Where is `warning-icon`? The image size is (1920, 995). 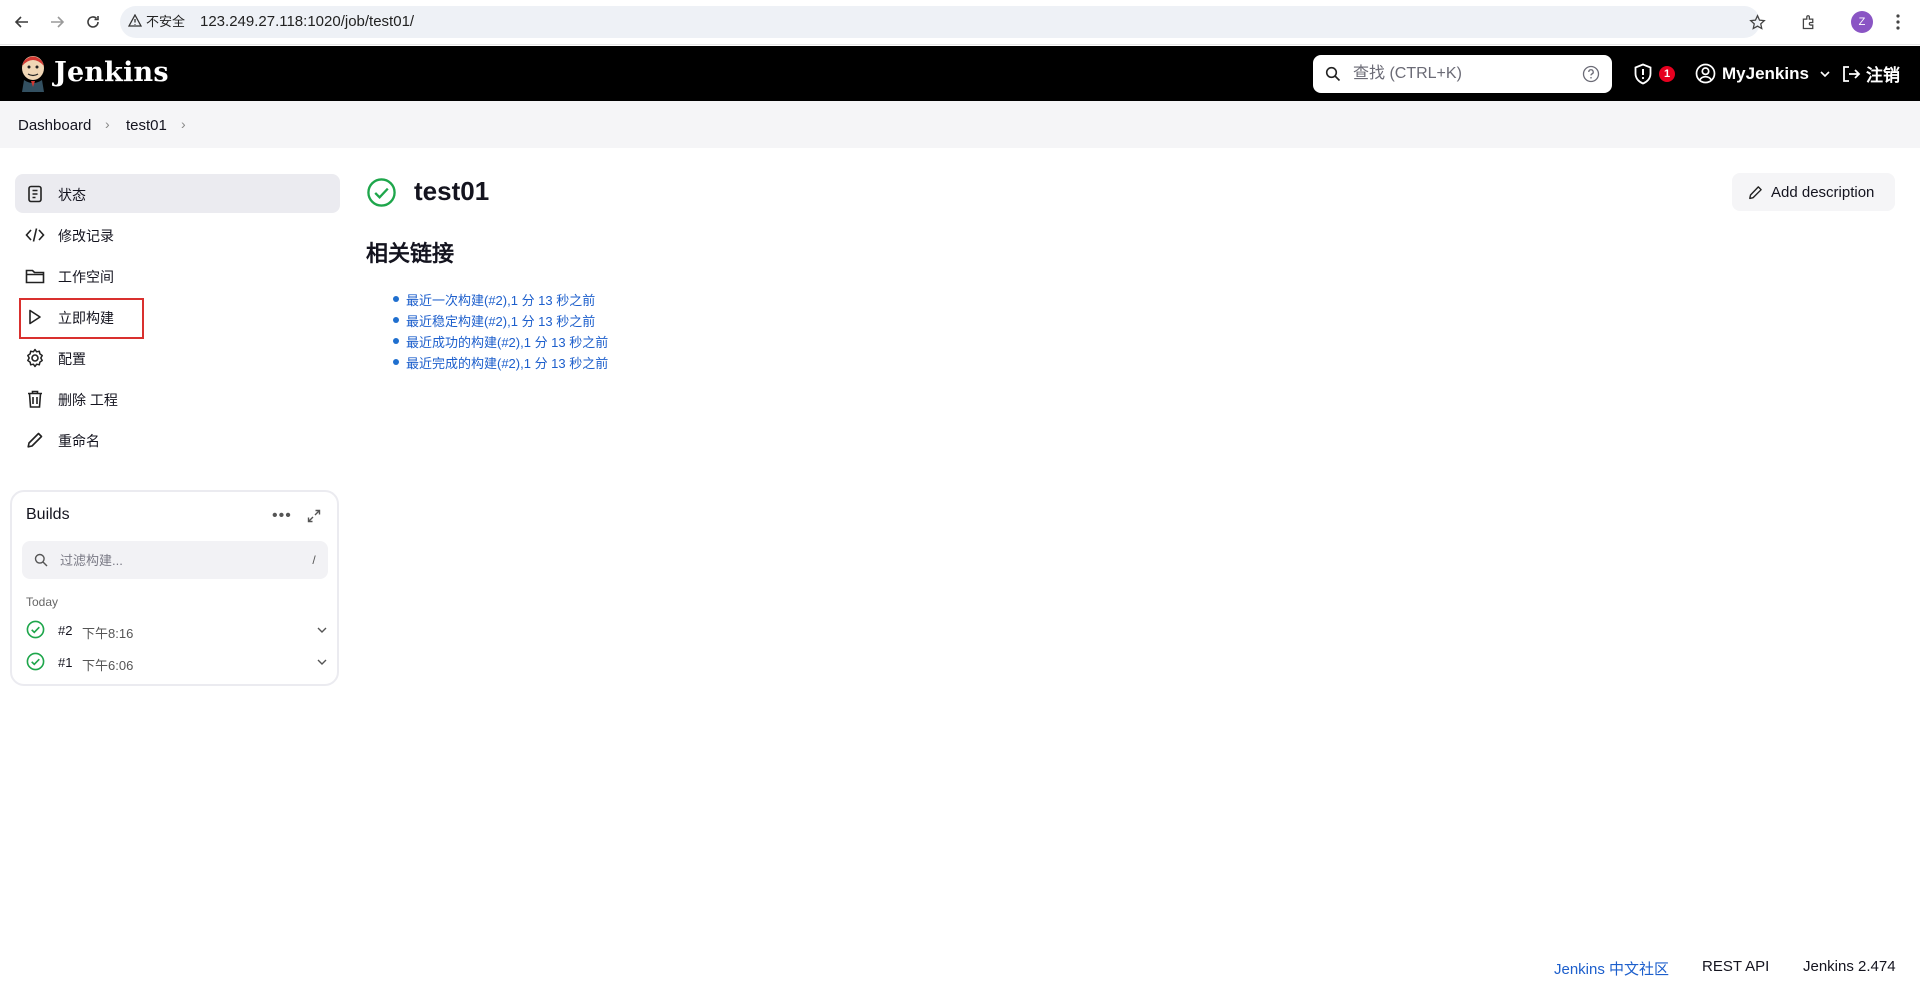
warning-icon is located at coordinates (135, 20).